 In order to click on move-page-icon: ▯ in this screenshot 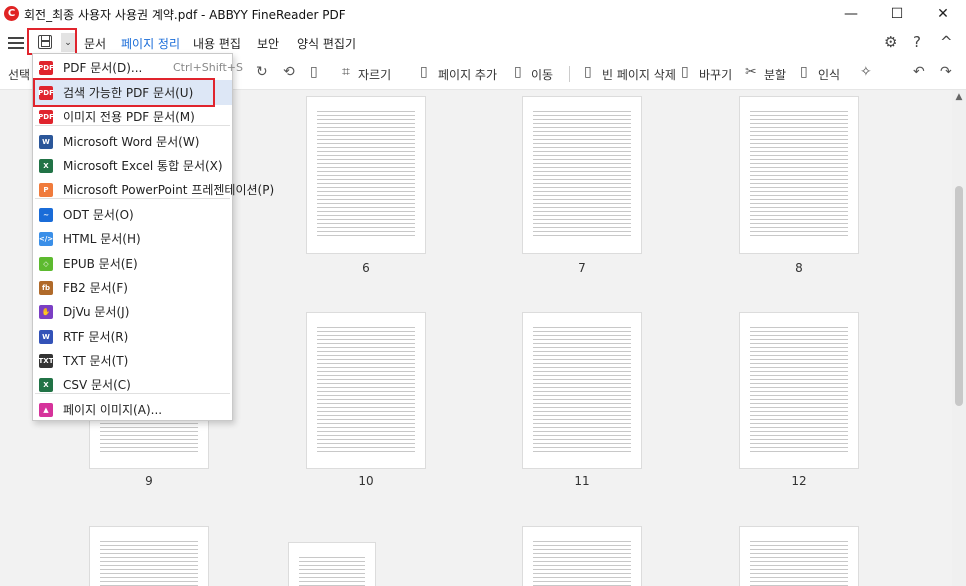, I will do `click(518, 72)`.